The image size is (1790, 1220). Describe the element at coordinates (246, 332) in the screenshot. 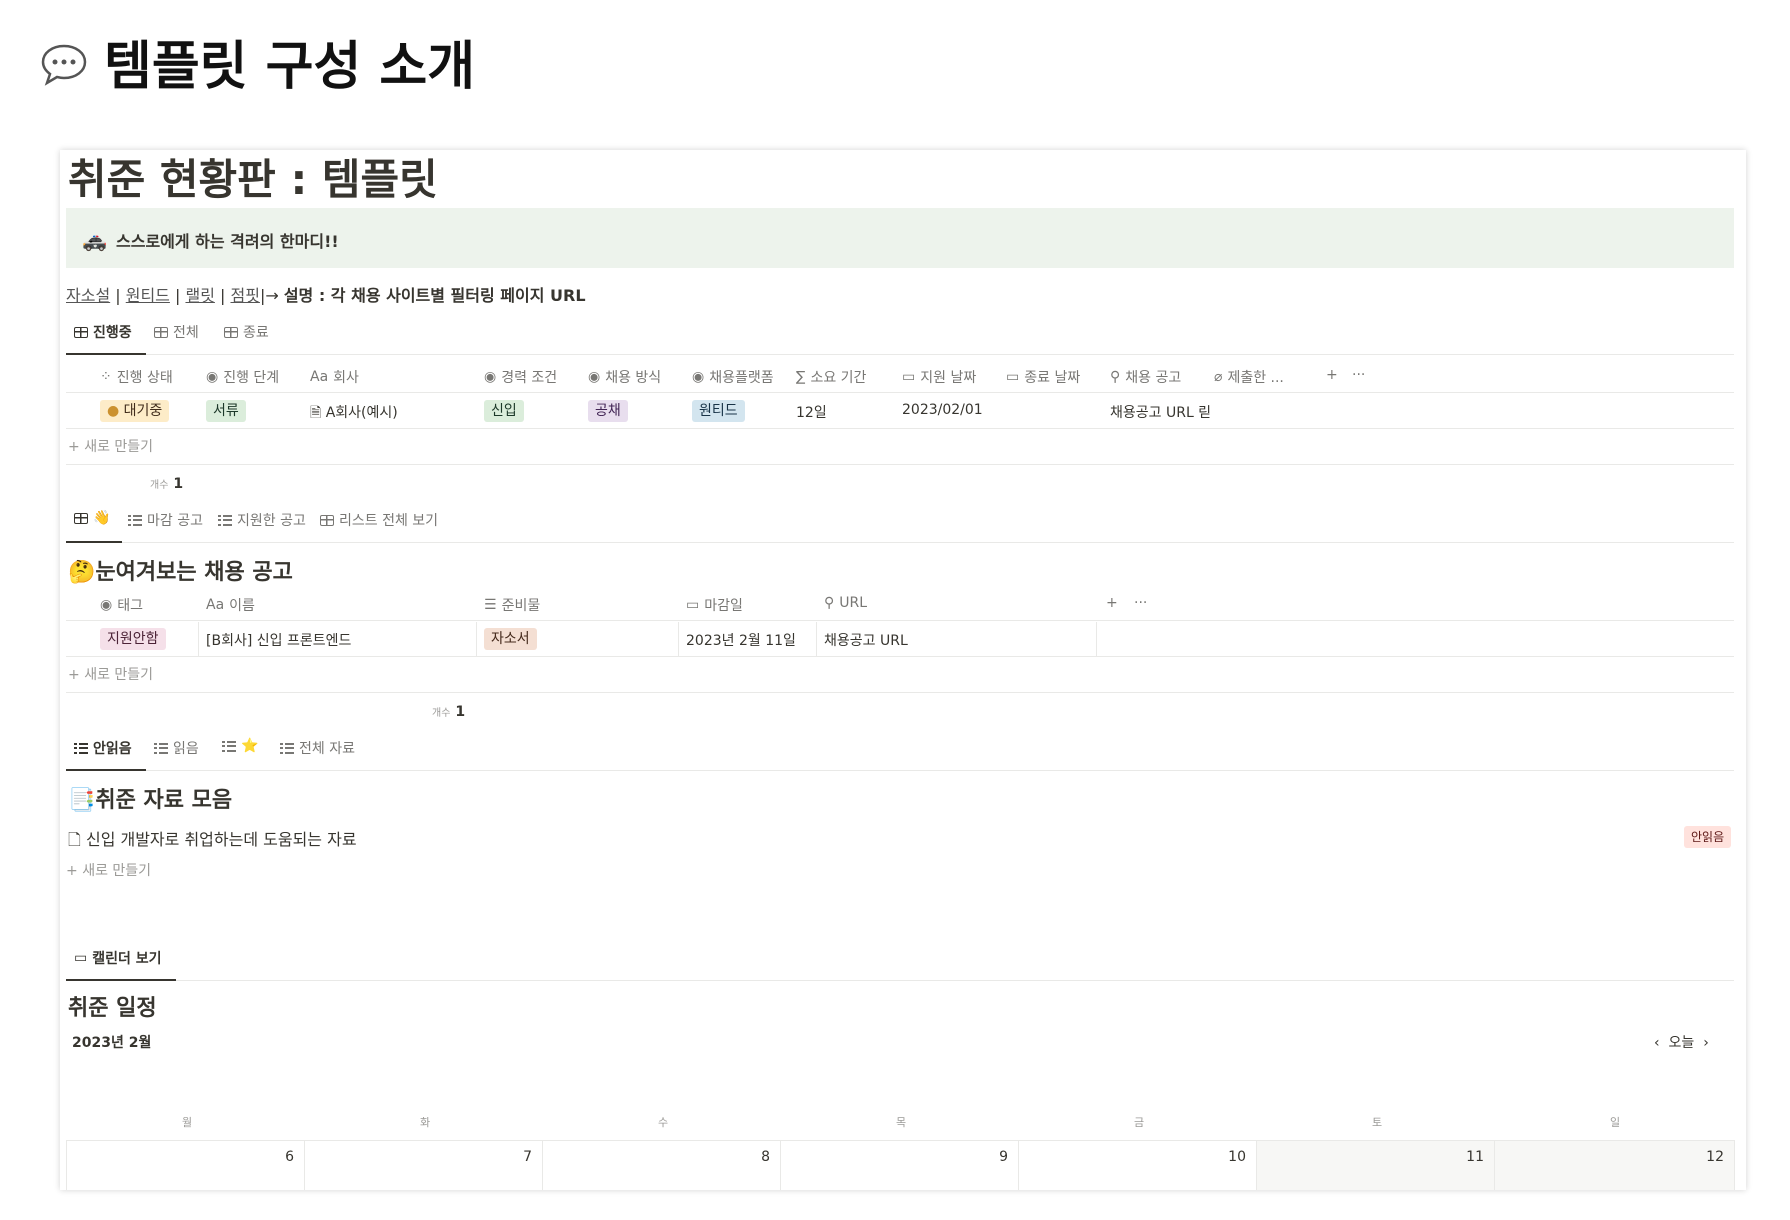

I see `tab-ended: 종료` at that location.